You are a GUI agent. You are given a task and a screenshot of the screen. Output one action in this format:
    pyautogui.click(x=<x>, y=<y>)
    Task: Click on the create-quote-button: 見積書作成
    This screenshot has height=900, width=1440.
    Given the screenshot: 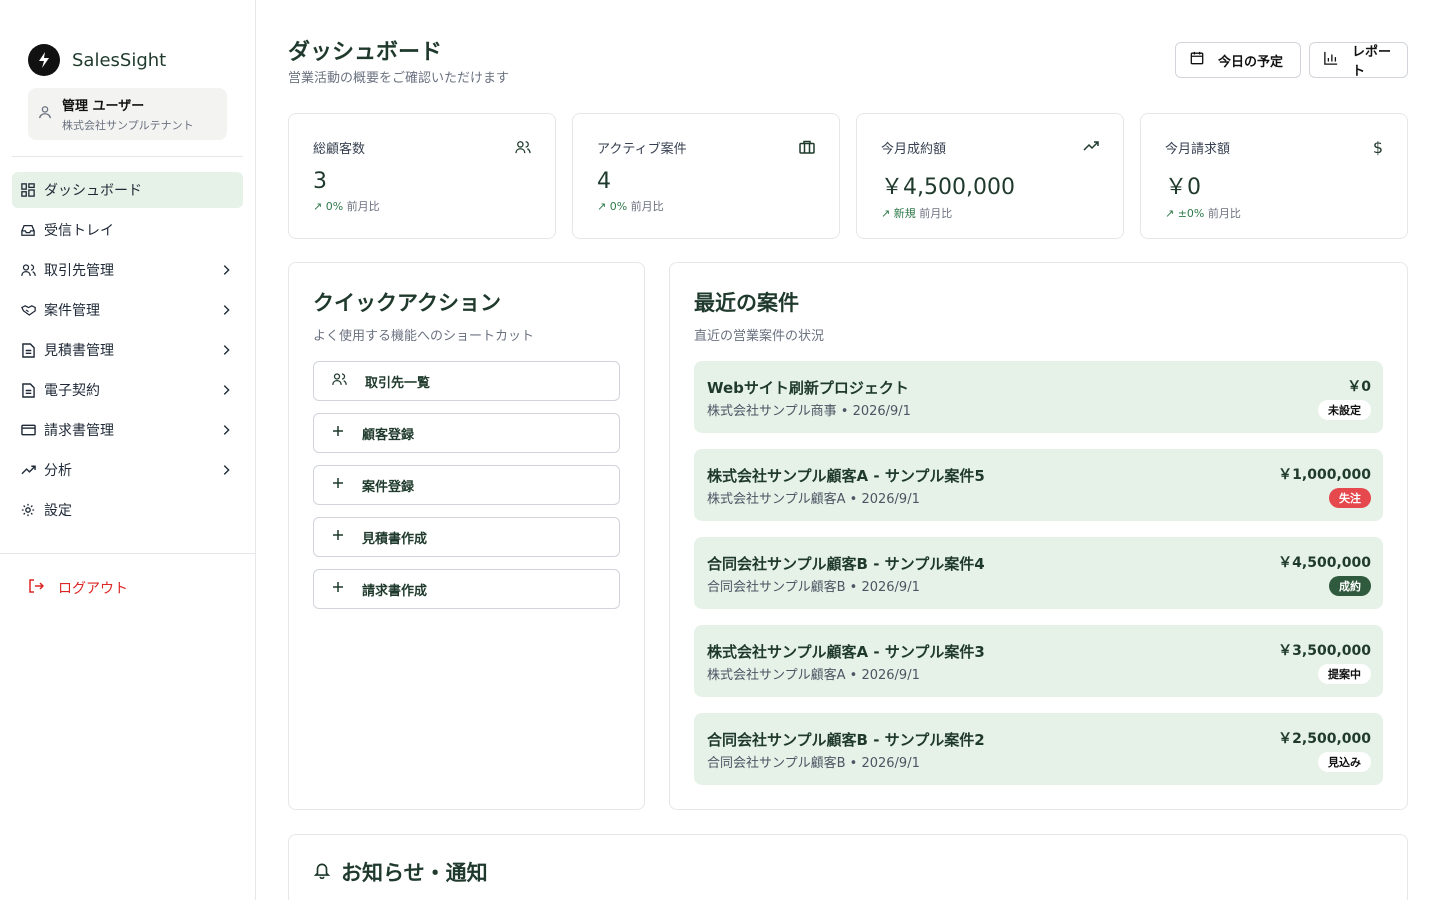 What is the action you would take?
    pyautogui.click(x=466, y=537)
    